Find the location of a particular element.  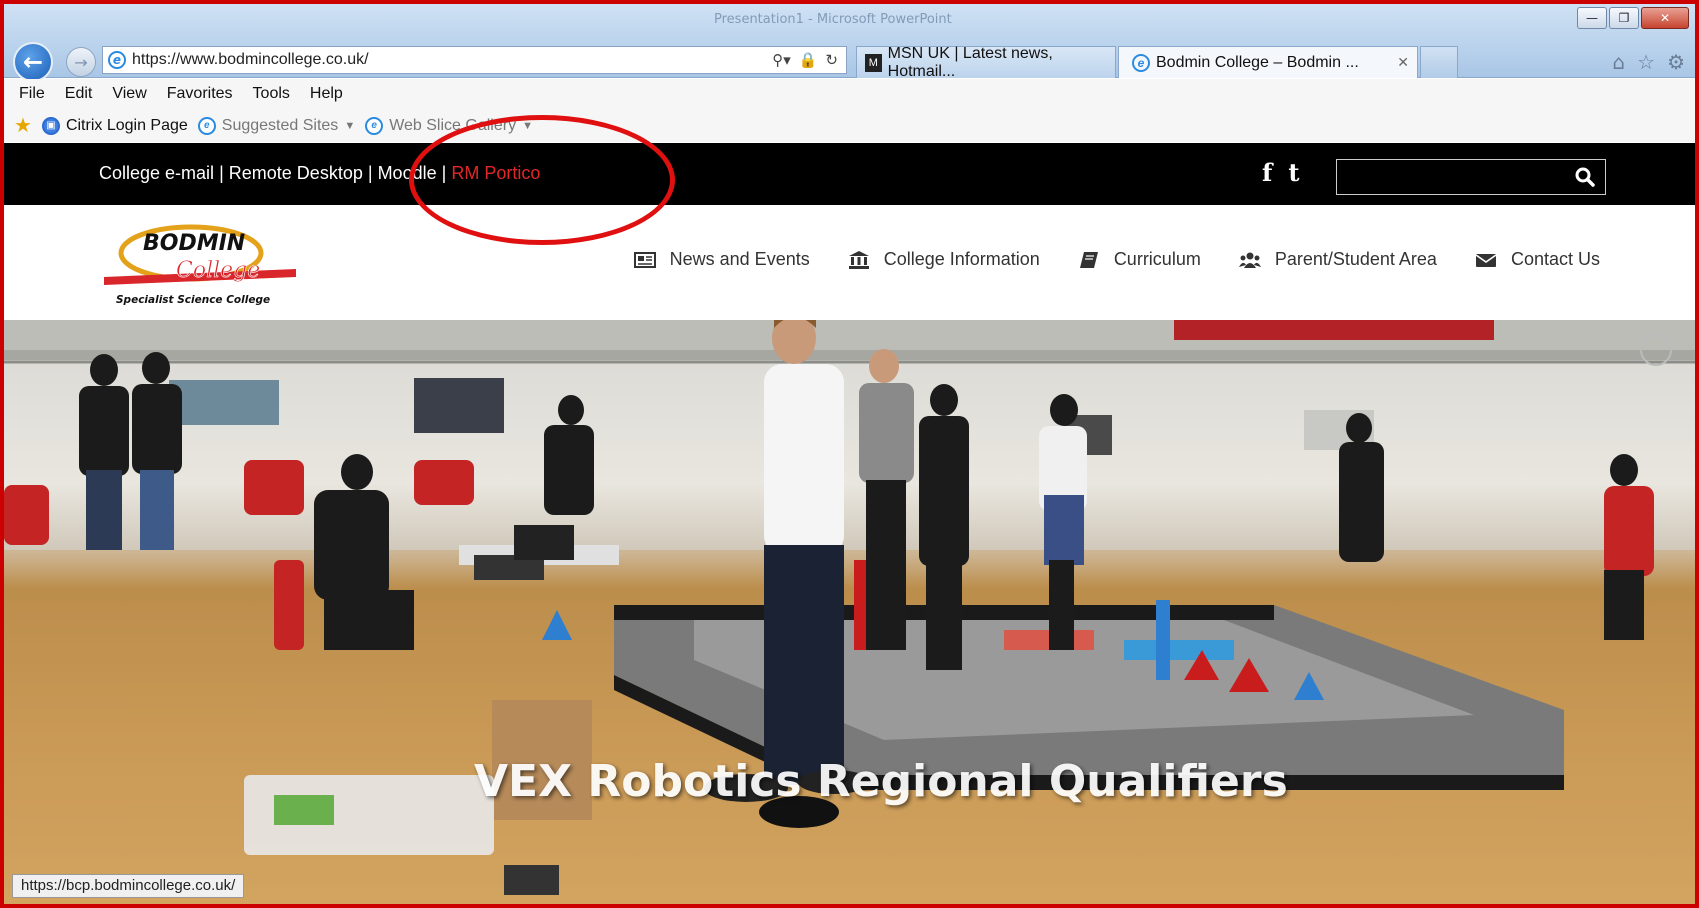

chevron-down-icon: ▼ is located at coordinates (350, 125).